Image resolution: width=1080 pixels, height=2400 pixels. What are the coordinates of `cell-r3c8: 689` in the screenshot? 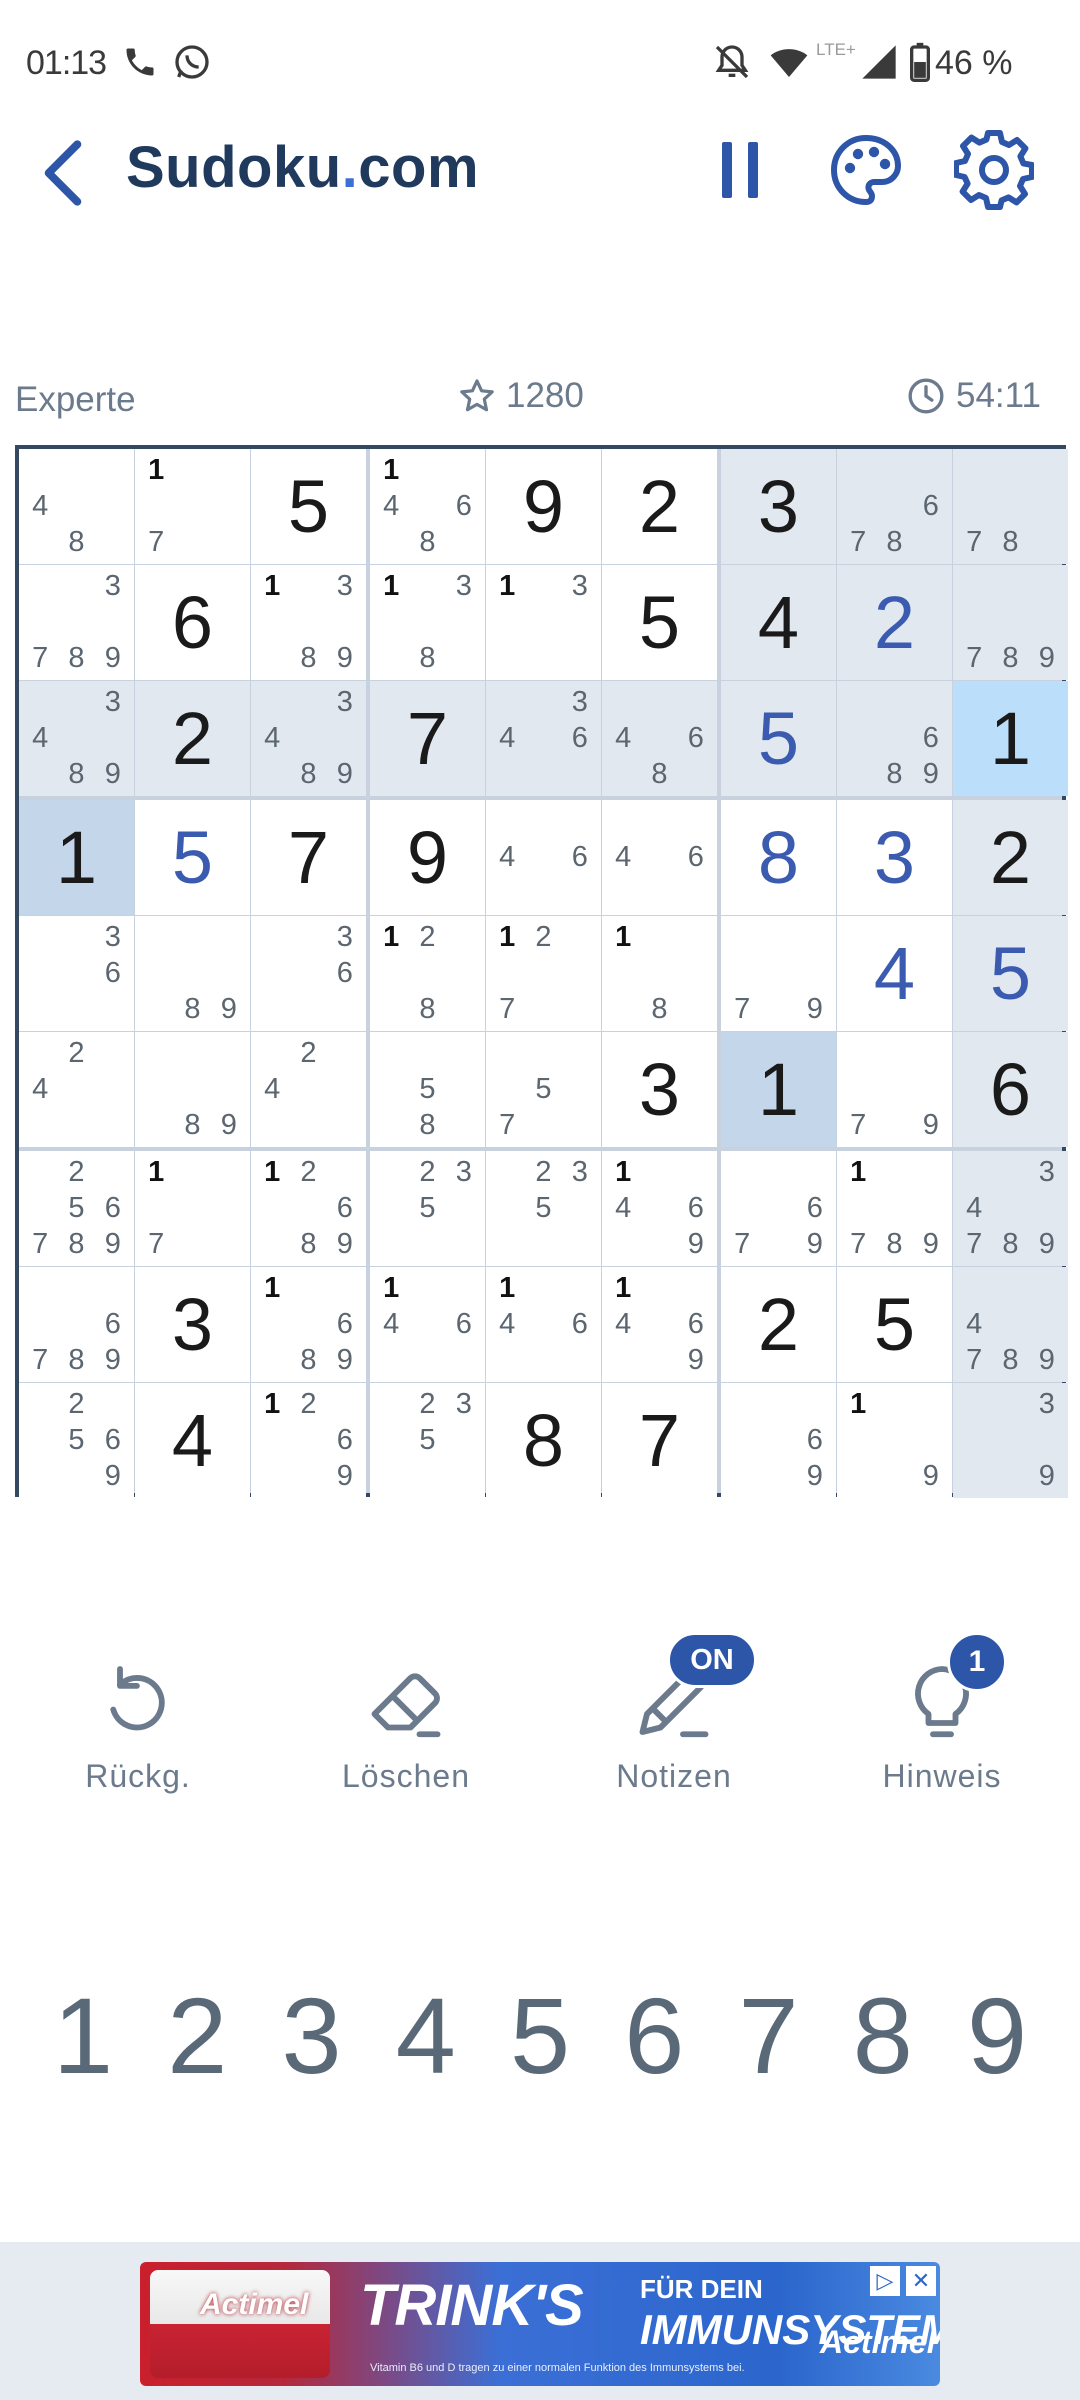 It's located at (894, 738).